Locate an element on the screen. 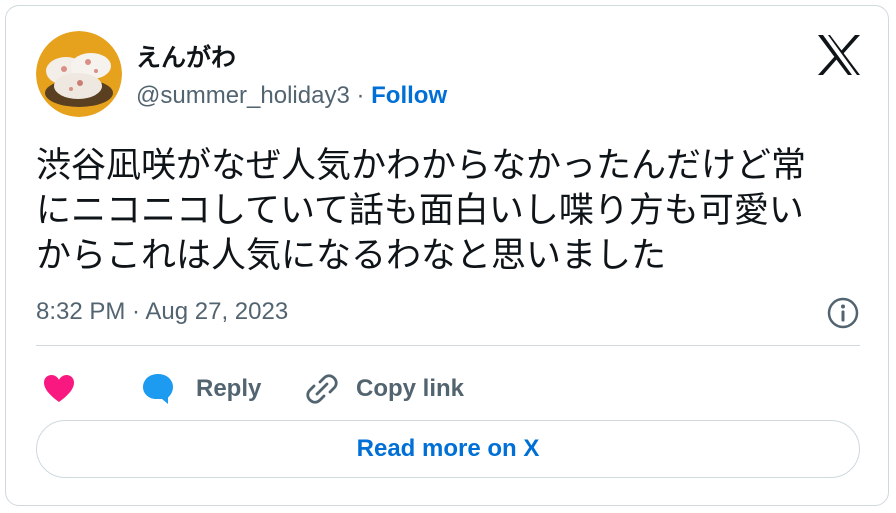  reply-label: Reply is located at coordinates (229, 388).